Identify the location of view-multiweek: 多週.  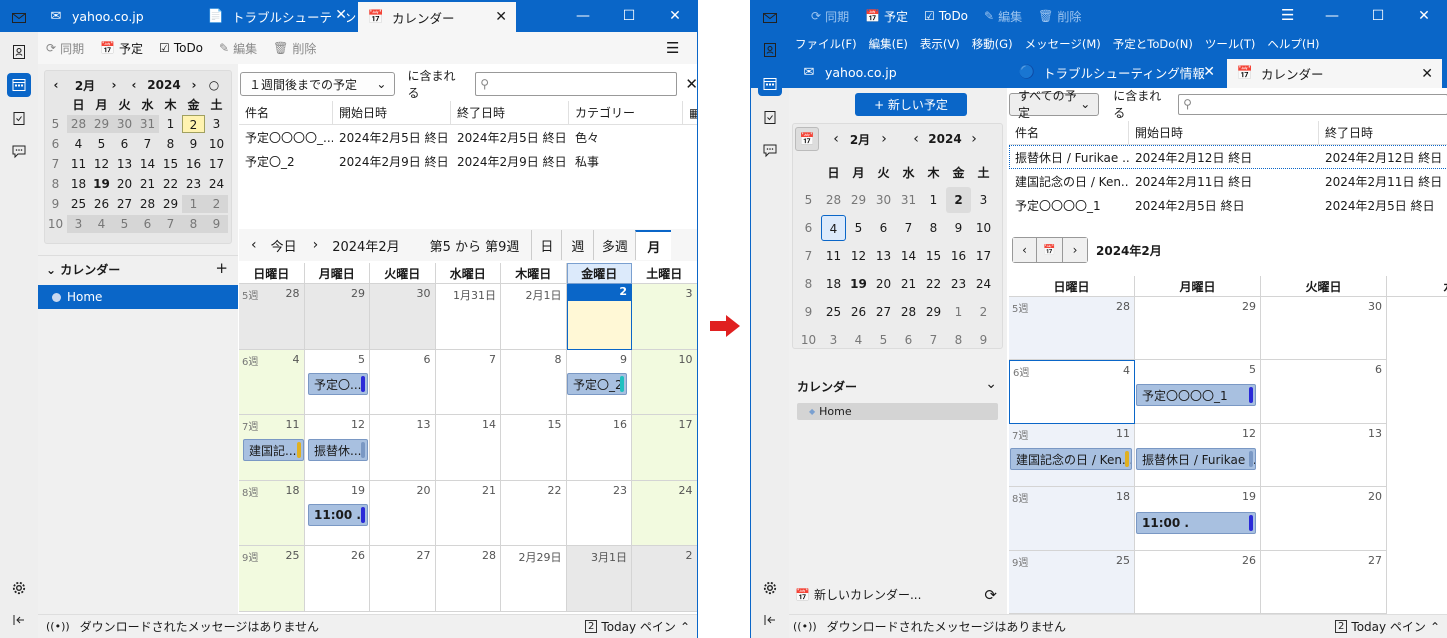
(614, 245).